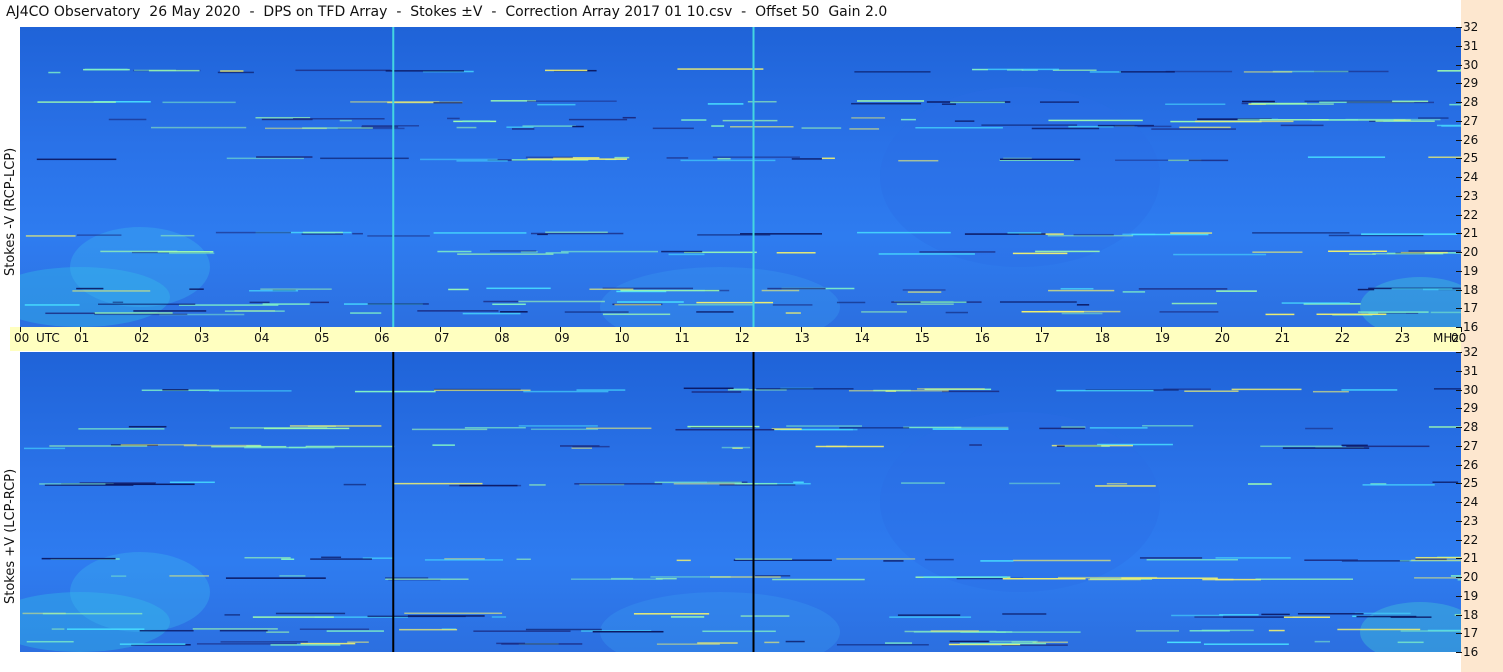  I want to click on time-tick-label: 13, so click(802, 338).